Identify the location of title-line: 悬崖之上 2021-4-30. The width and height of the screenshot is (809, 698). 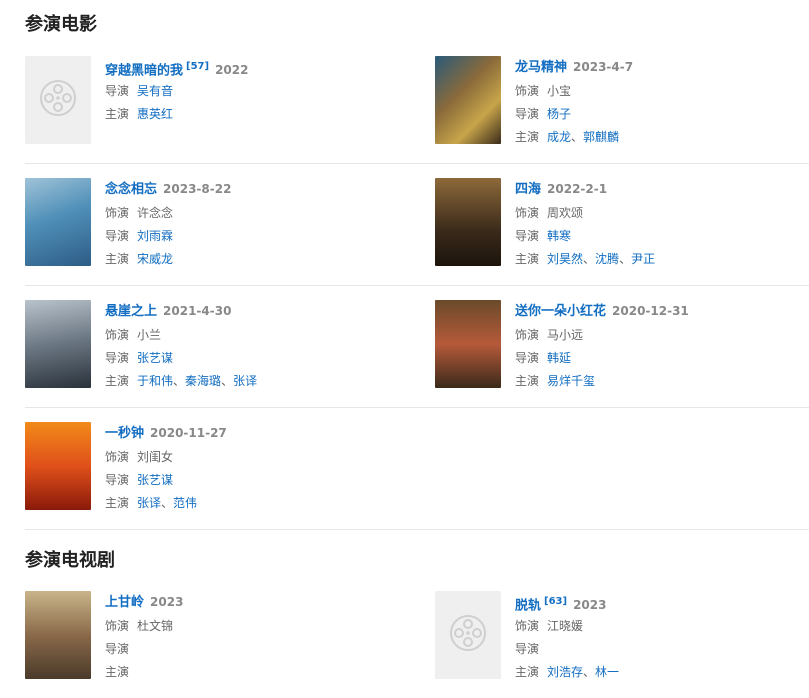
(255, 311).